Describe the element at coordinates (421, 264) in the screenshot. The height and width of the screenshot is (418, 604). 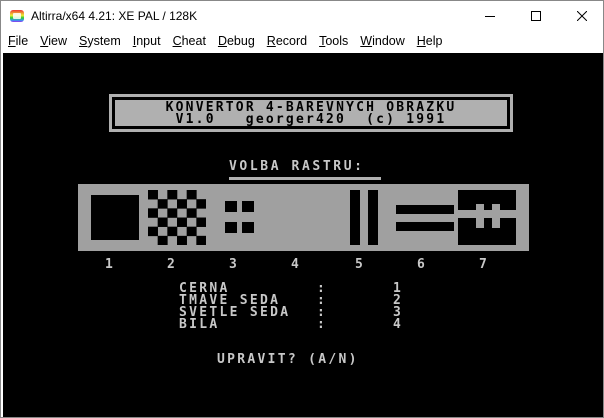
I see `pattern-number-6: 6` at that location.